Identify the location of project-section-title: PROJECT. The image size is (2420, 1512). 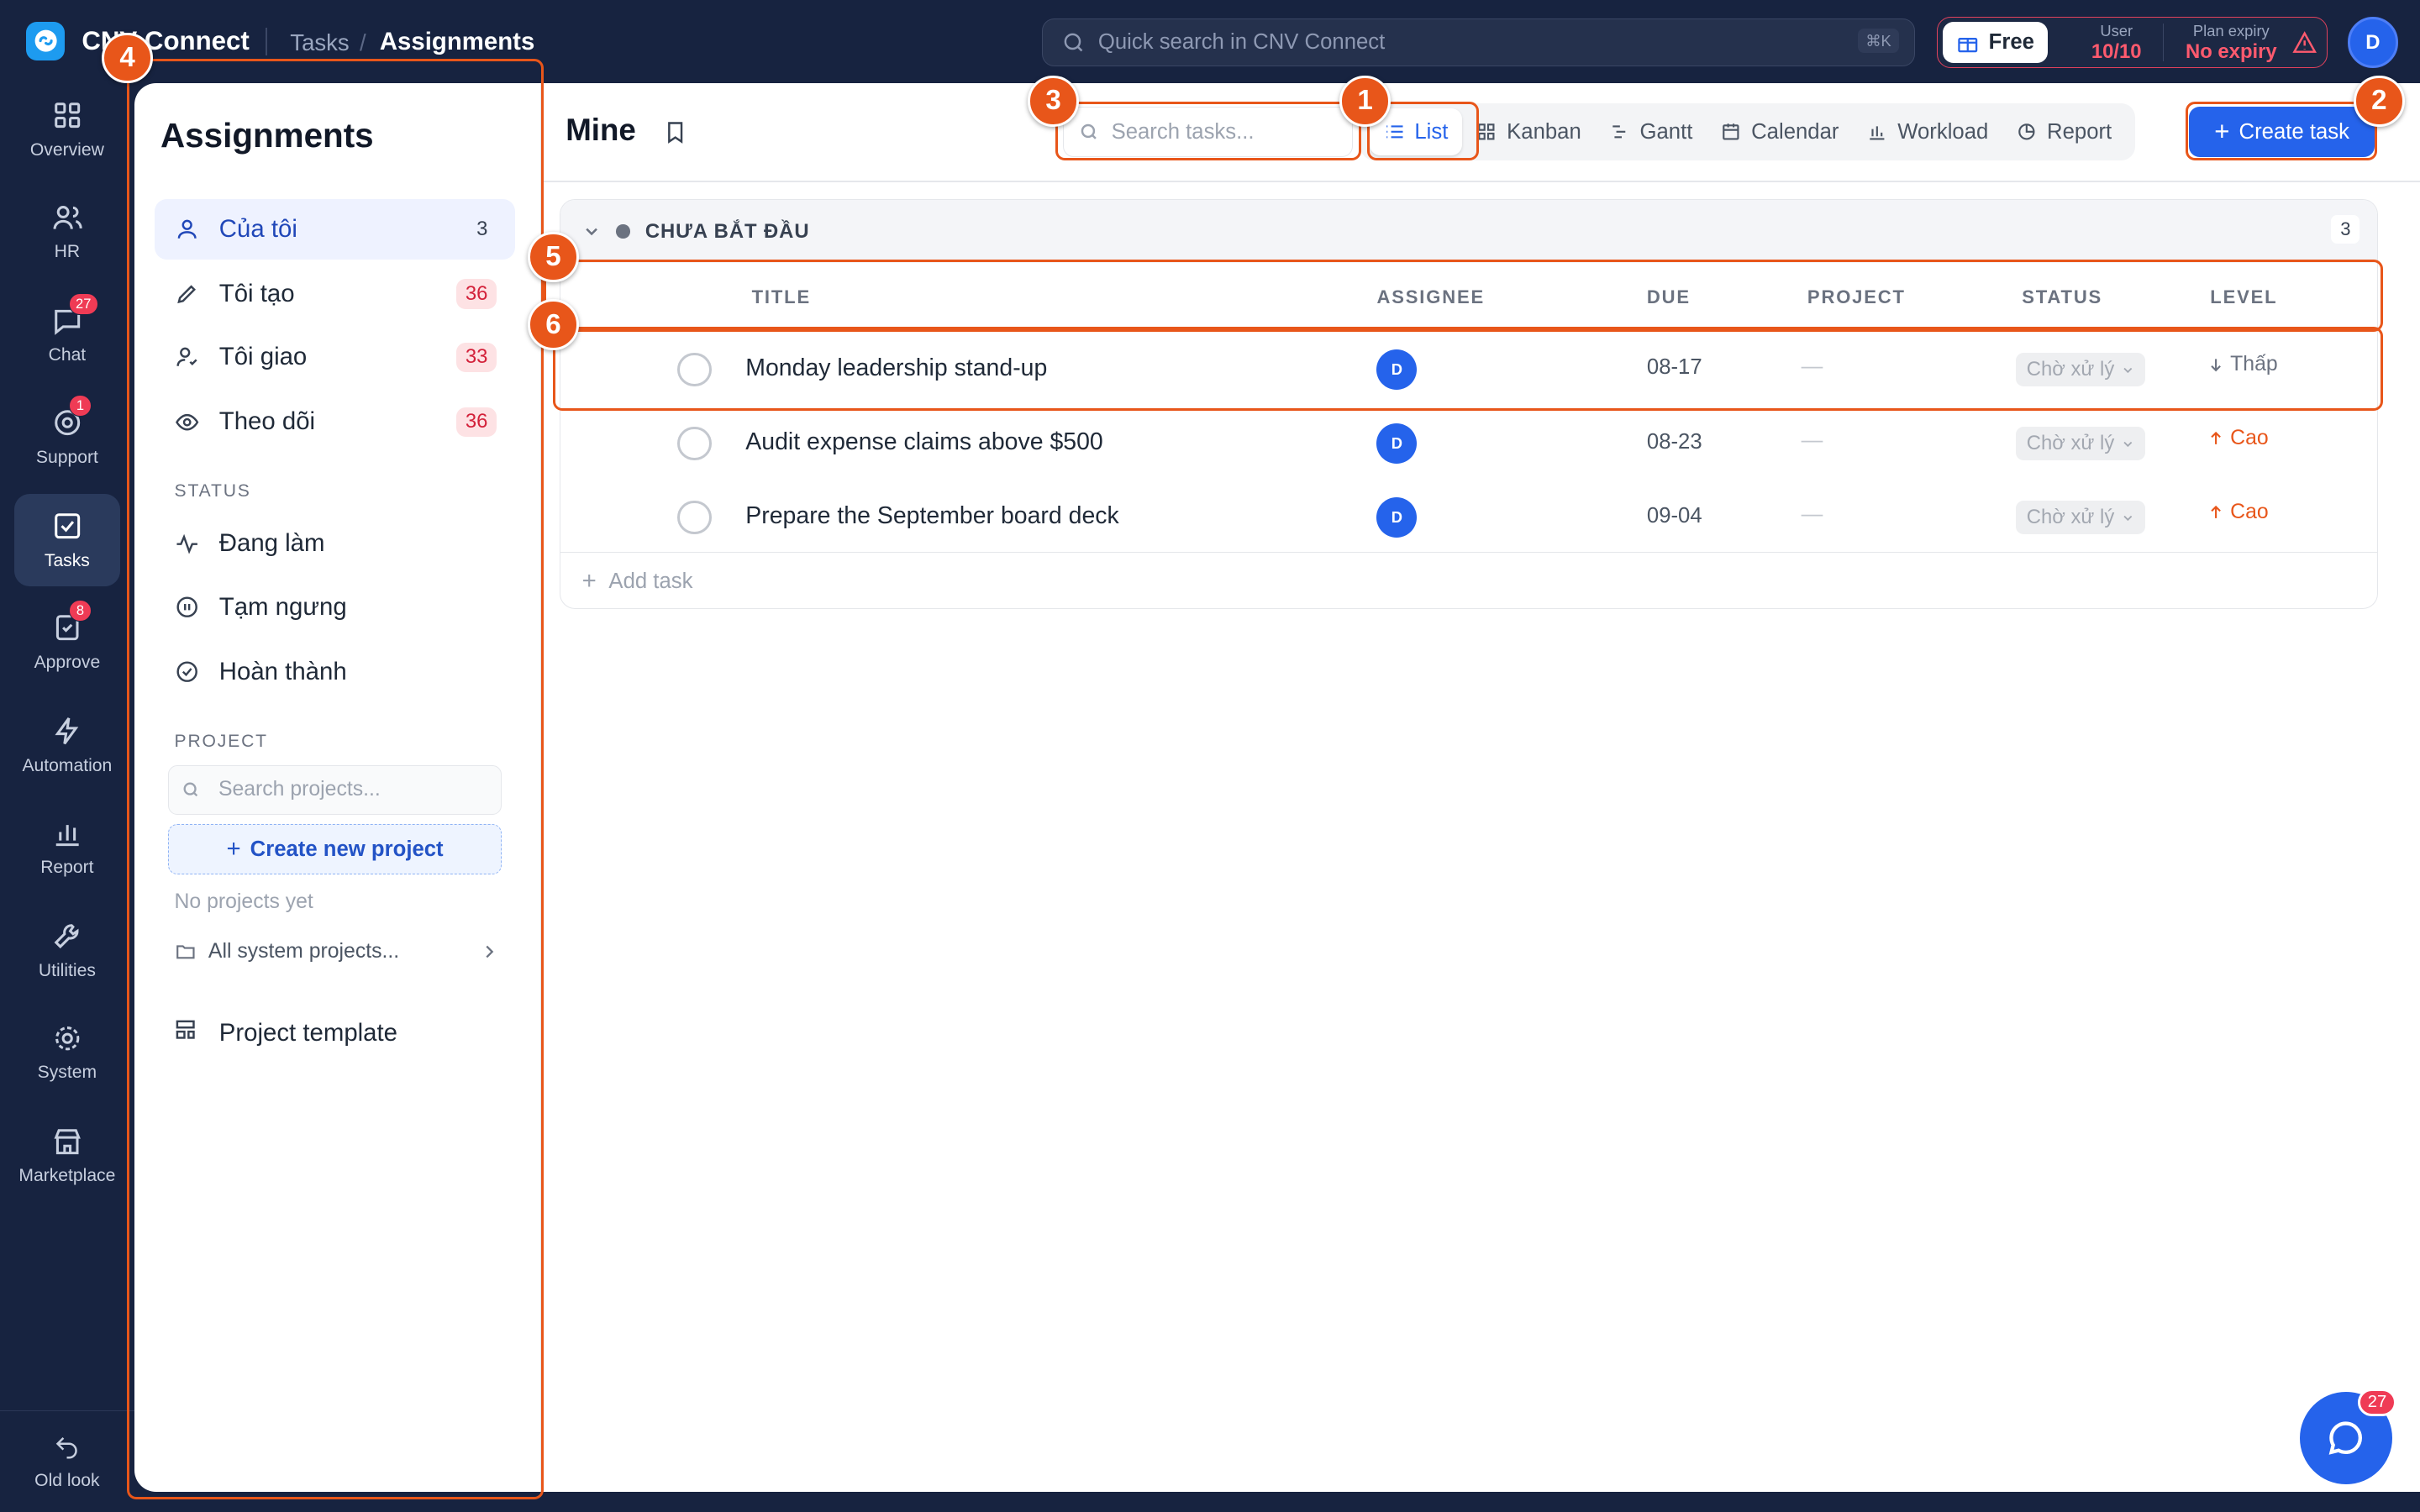
(221, 741).